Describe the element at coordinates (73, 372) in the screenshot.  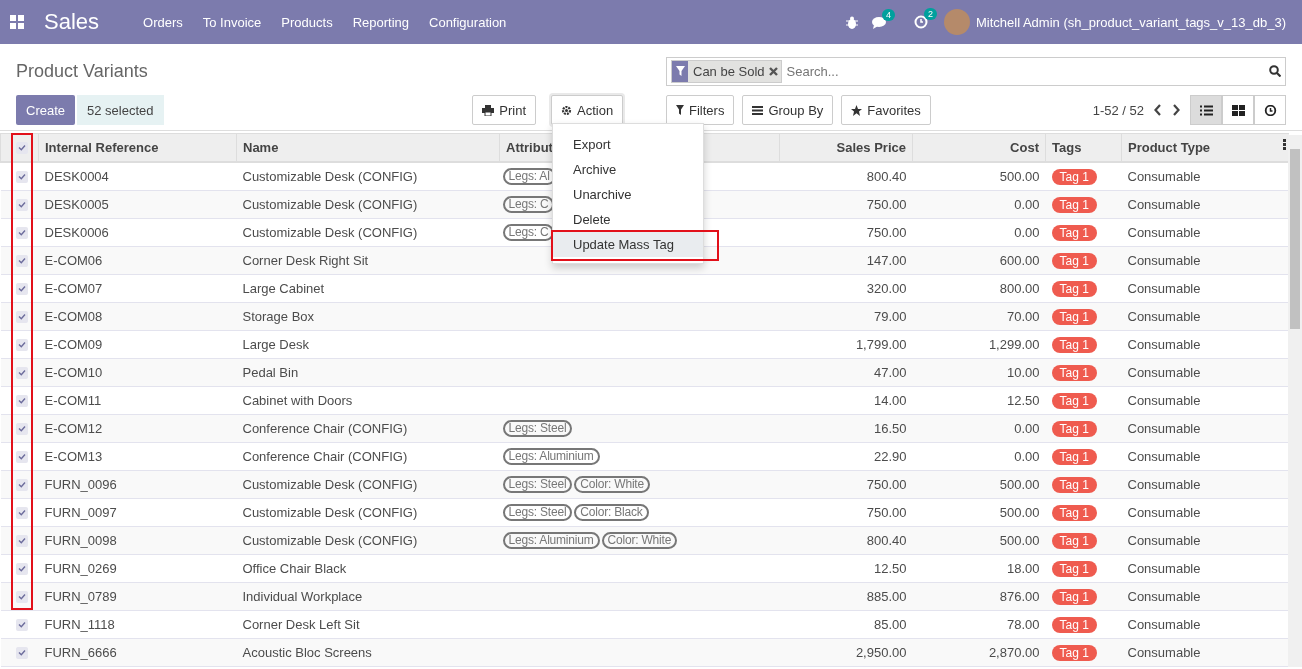
I see `table-cell: E-COM10` at that location.